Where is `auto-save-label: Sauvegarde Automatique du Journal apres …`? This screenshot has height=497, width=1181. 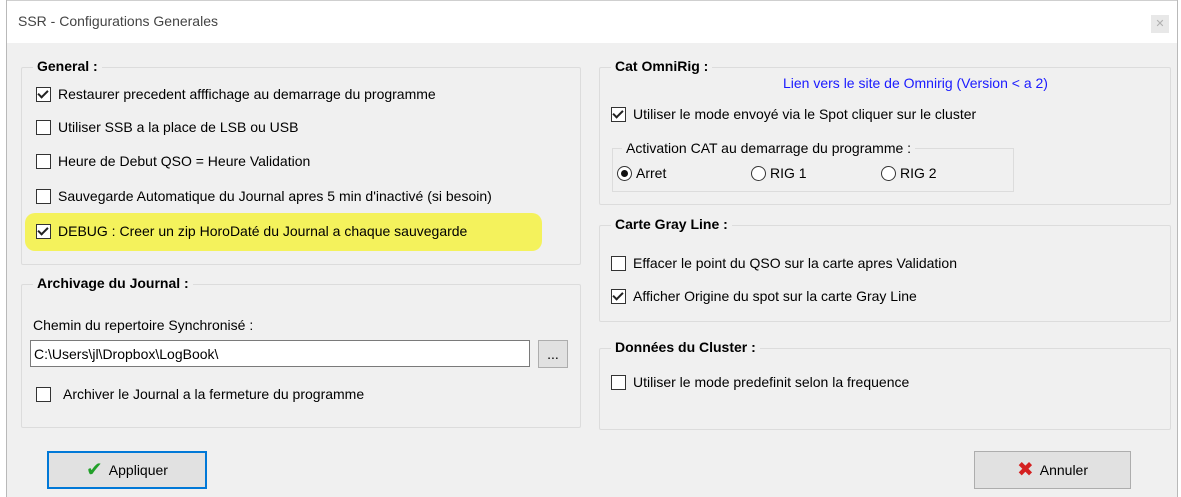 auto-save-label: Sauvegarde Automatique du Journal apres … is located at coordinates (275, 196).